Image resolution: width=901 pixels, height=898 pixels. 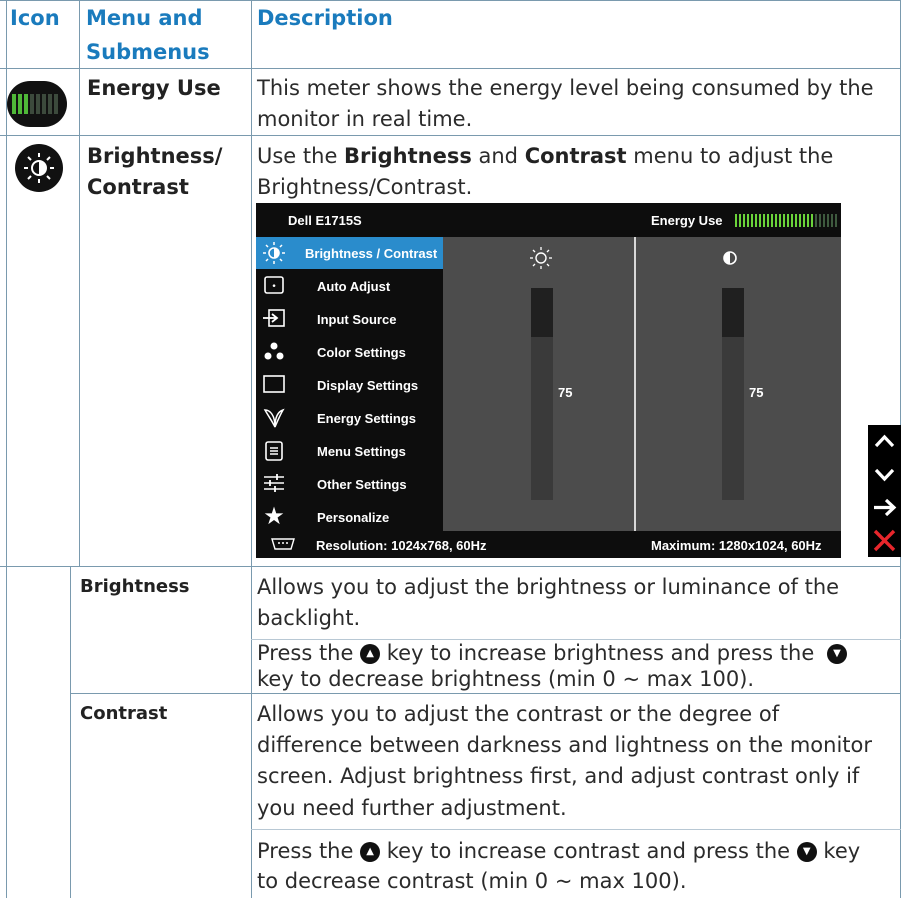 What do you see at coordinates (884, 540) in the screenshot?
I see `close-icon` at bounding box center [884, 540].